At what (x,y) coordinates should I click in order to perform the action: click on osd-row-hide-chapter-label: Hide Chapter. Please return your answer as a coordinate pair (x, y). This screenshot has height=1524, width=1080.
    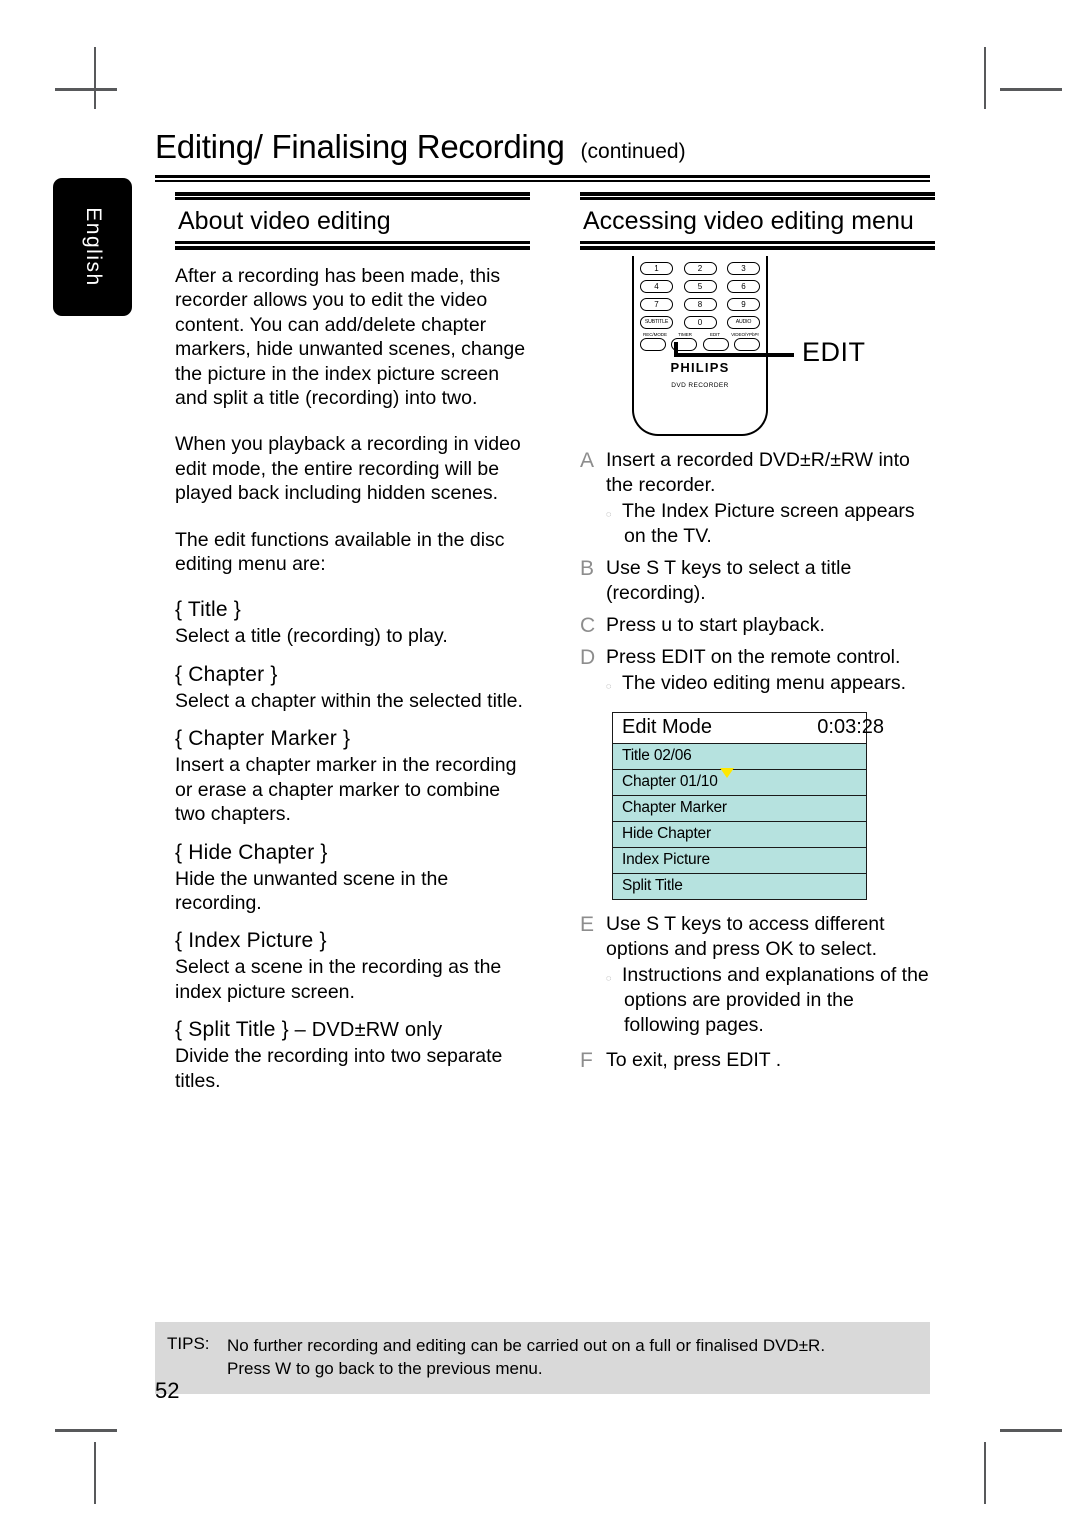
    Looking at the image, I should click on (666, 833).